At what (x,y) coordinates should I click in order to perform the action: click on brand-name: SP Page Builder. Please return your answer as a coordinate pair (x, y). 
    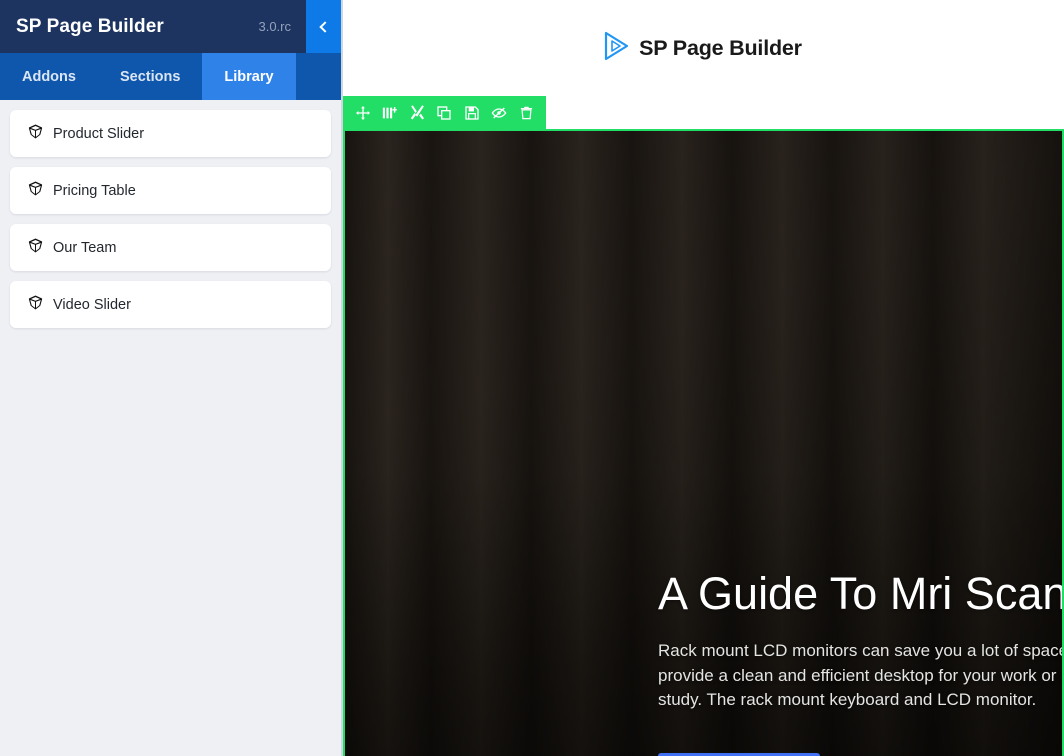
    Looking at the image, I should click on (720, 47).